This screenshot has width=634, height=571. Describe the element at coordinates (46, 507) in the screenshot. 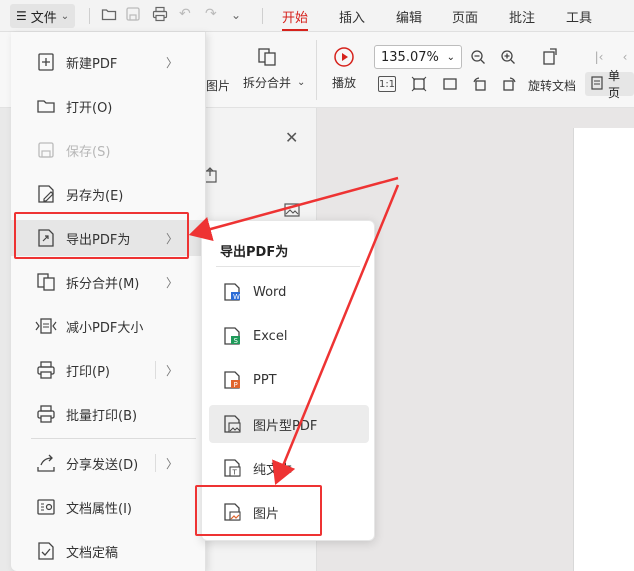

I see `document-properties-icon` at that location.